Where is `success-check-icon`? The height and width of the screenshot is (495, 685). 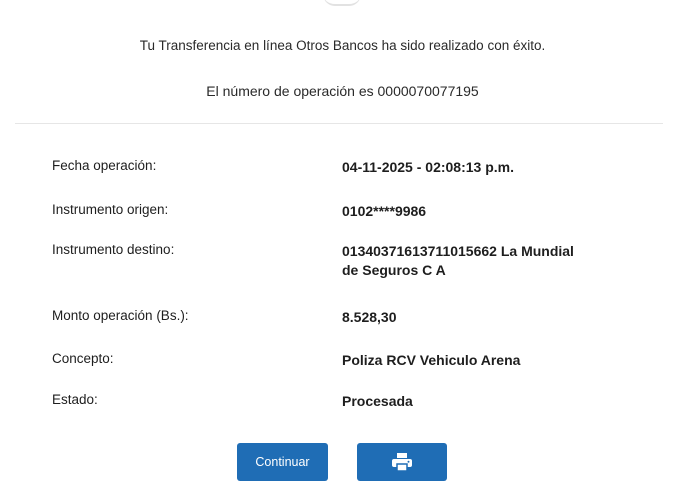
success-check-icon is located at coordinates (342, 3).